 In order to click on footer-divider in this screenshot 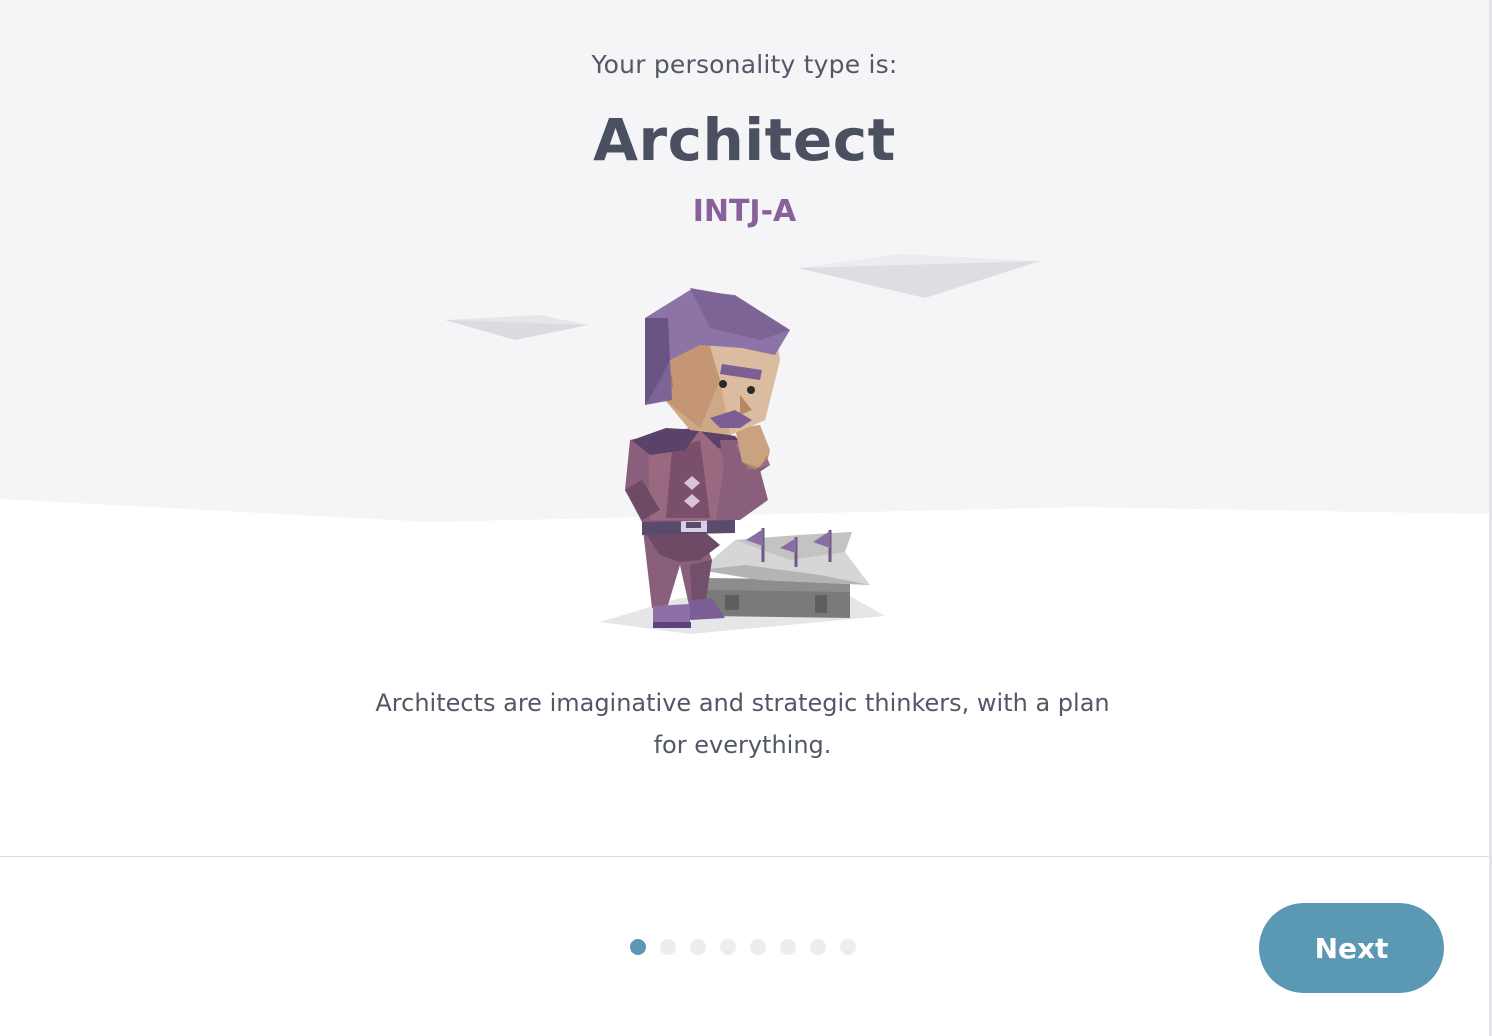, I will do `click(744, 856)`.